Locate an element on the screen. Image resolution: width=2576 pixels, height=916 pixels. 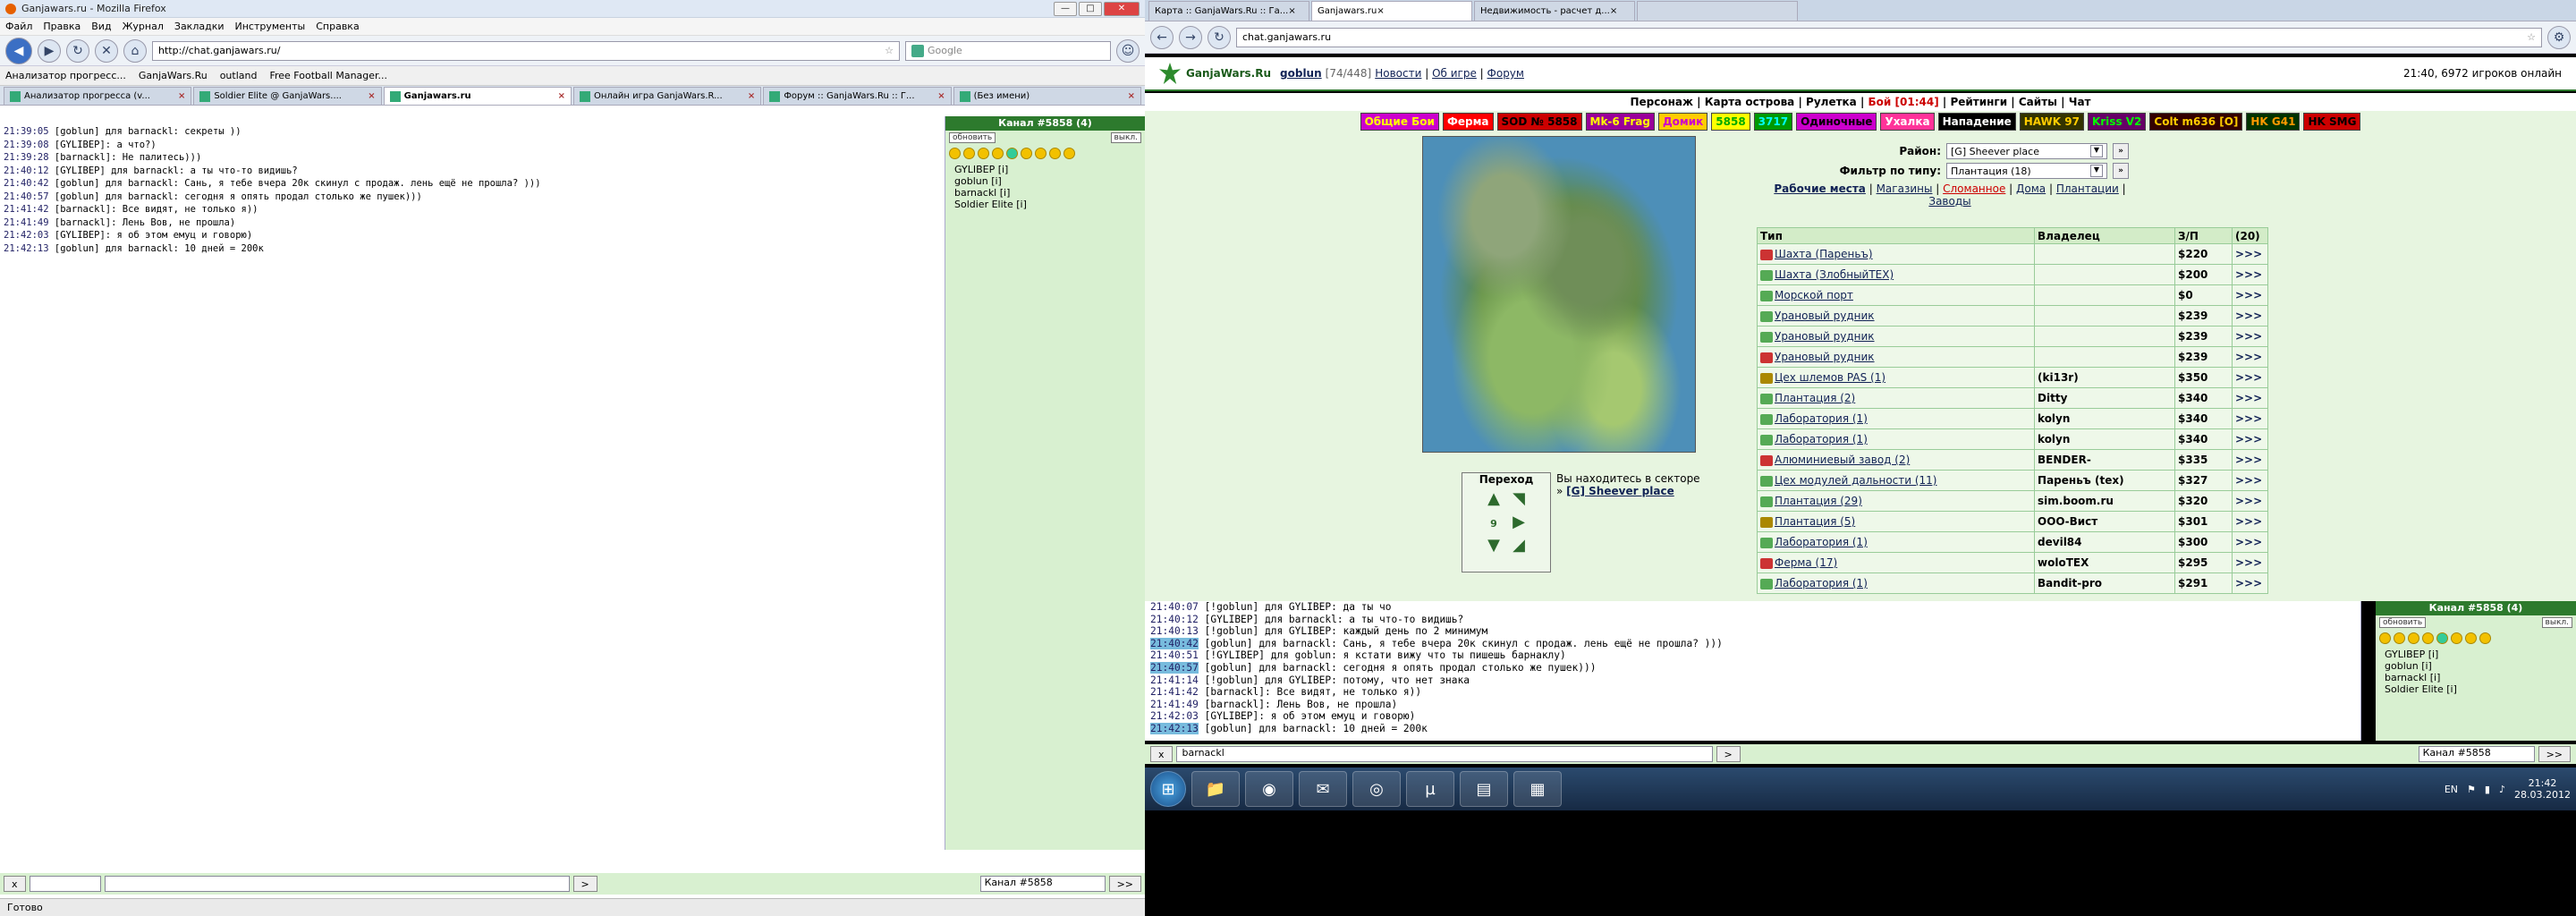
channel-user: goblun [i] is located at coordinates (2476, 666).